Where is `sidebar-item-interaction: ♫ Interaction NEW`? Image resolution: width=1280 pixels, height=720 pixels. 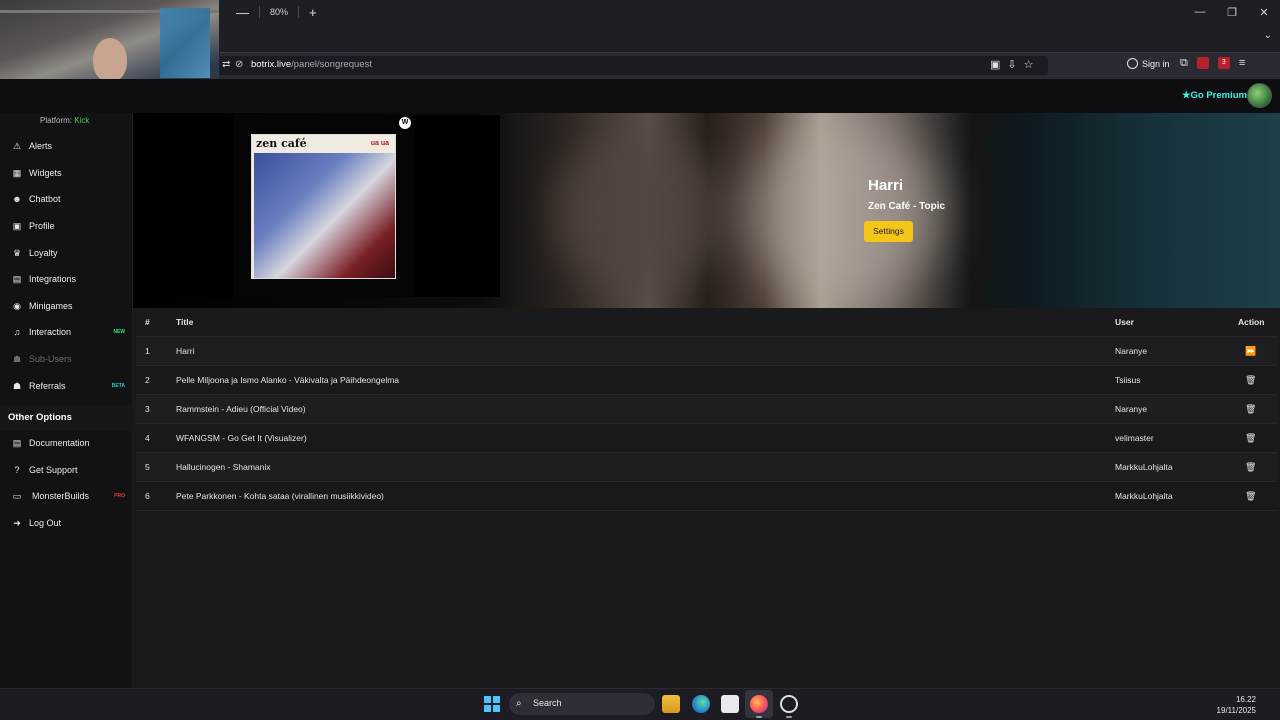
sidebar-item-interaction: ♫ Interaction NEW is located at coordinates (66, 332).